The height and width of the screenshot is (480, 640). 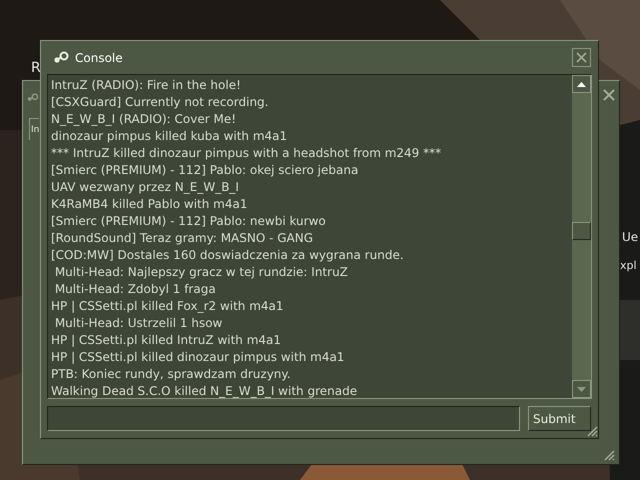 I want to click on log-line: [RoundSound] Teraz gramy: MASNO - GANG, so click(x=182, y=238).